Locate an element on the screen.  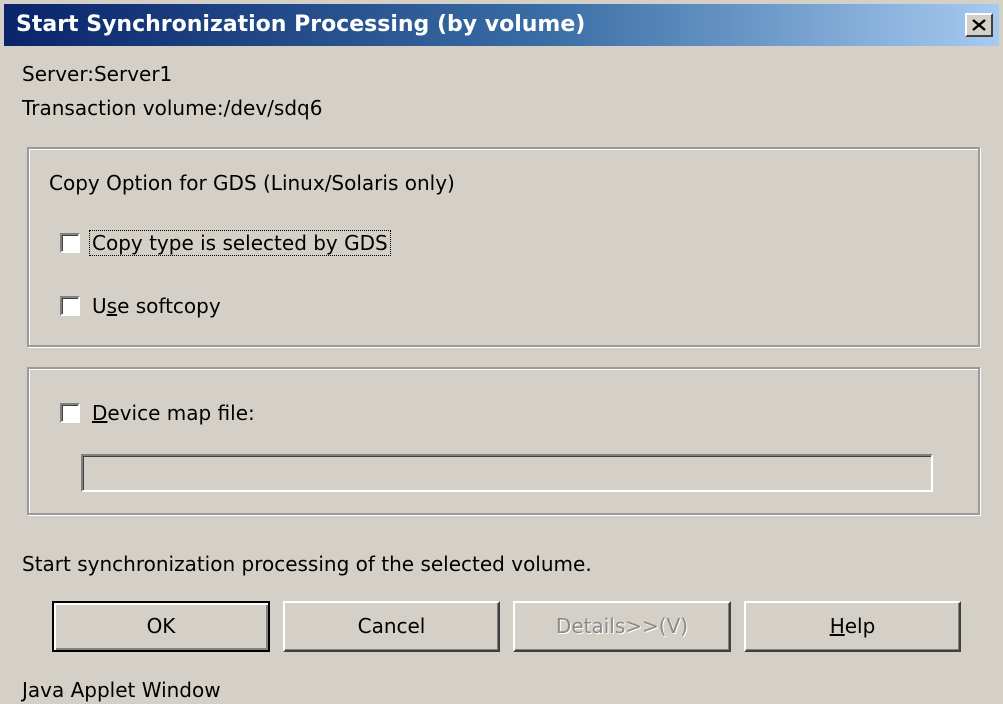
close-button is located at coordinates (979, 25).